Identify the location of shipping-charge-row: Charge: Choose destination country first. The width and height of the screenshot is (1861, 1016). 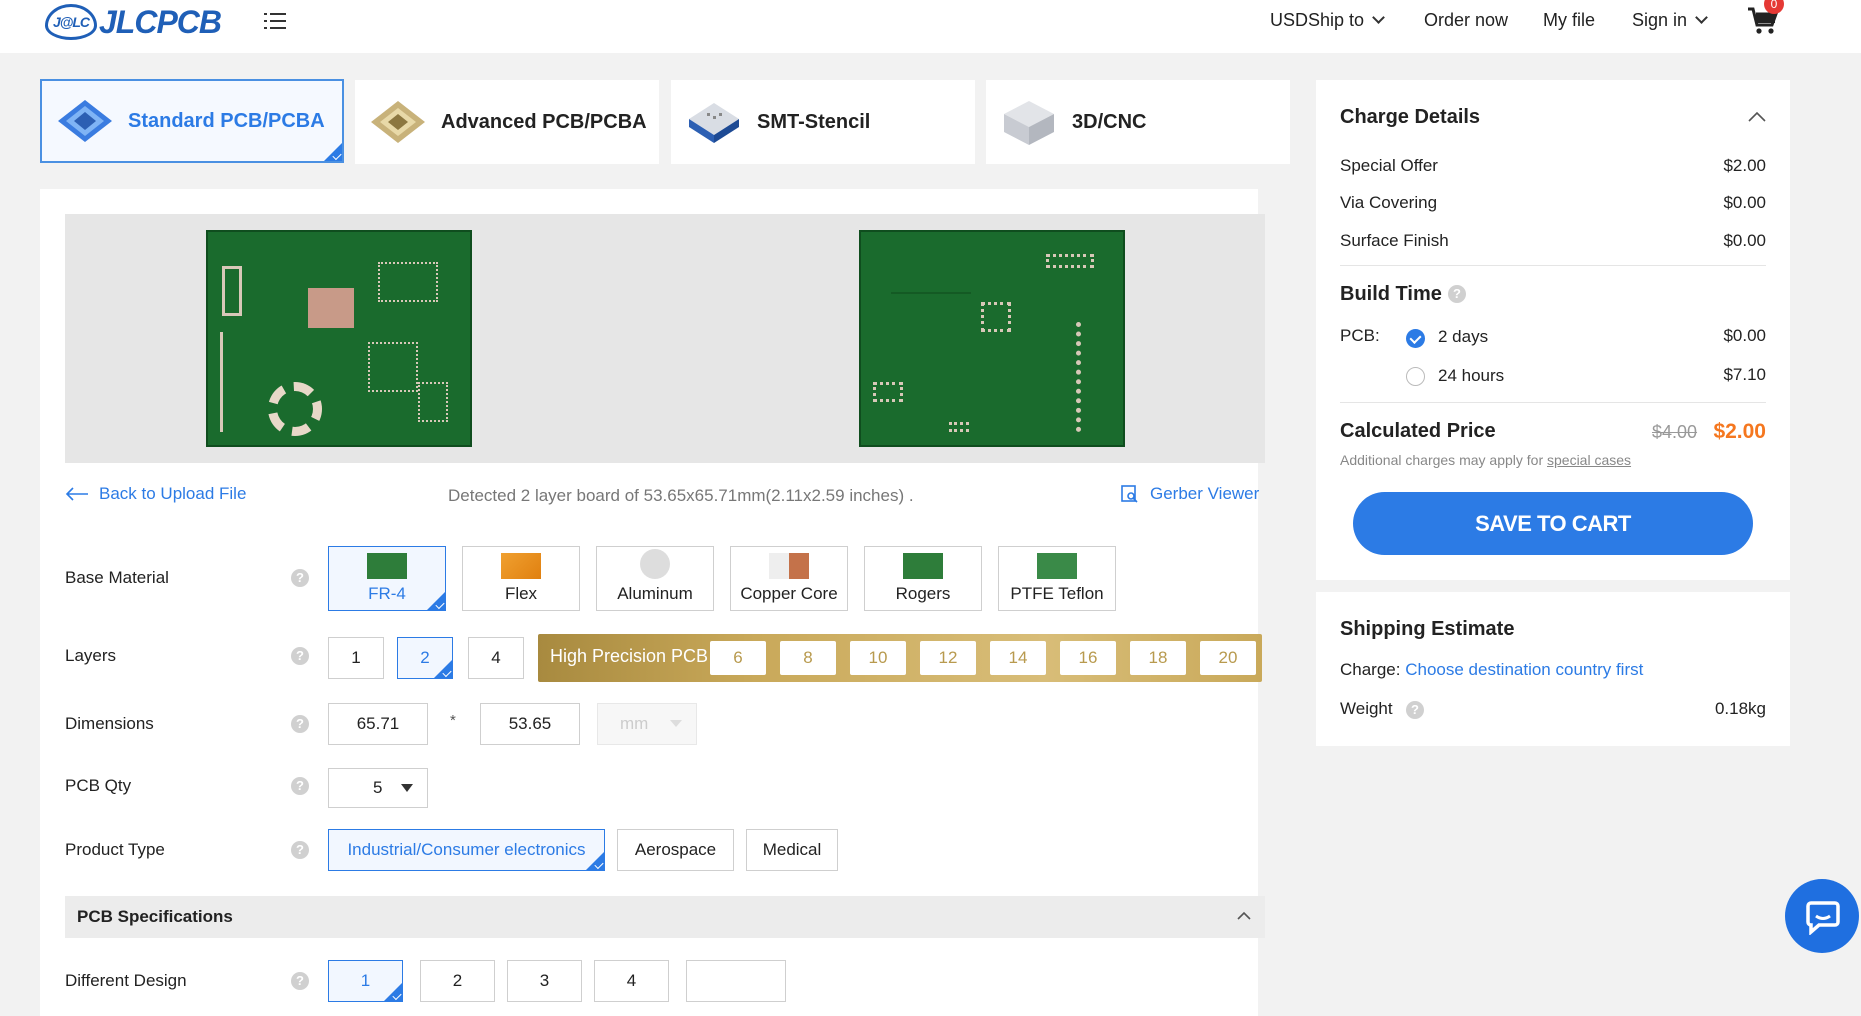
(1491, 670).